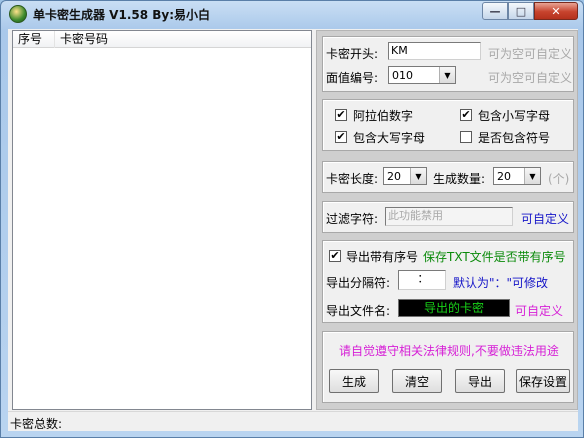 The width and height of the screenshot is (584, 438). I want to click on digits-label: 阿拉伯数字, so click(383, 115).